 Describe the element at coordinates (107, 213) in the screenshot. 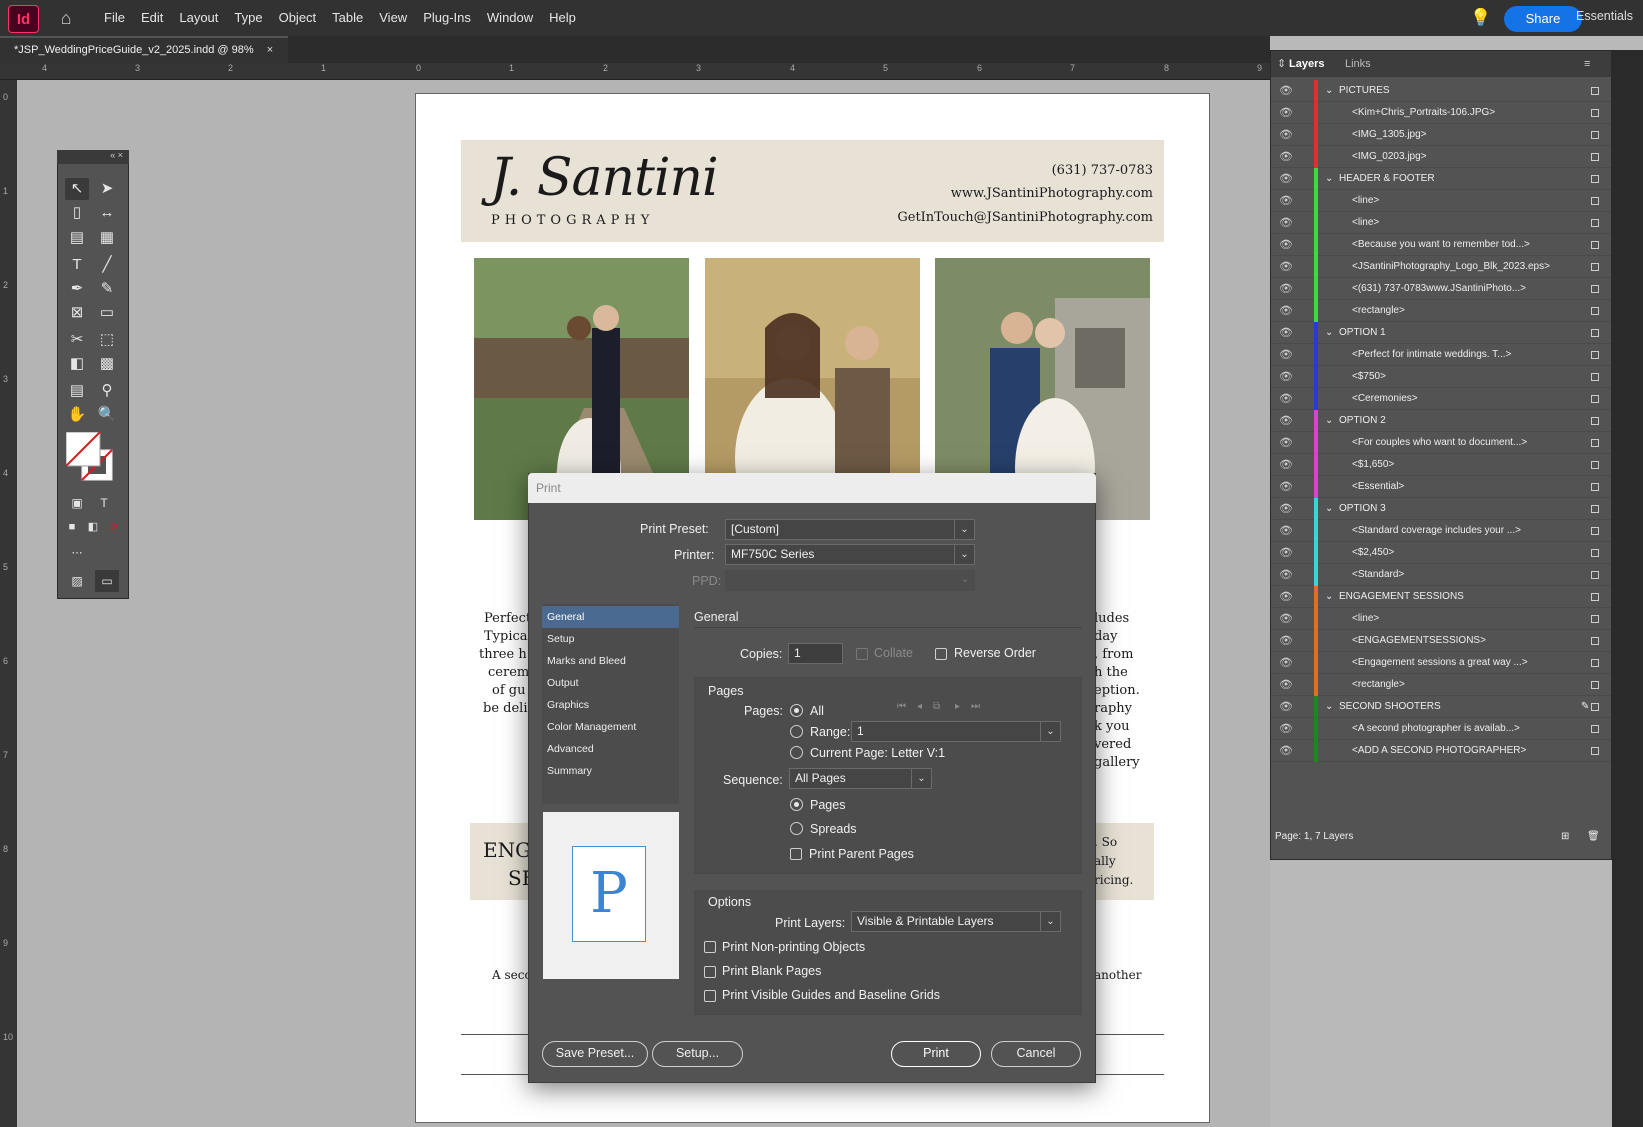

I see `gap-tool-icon: ↔` at that location.